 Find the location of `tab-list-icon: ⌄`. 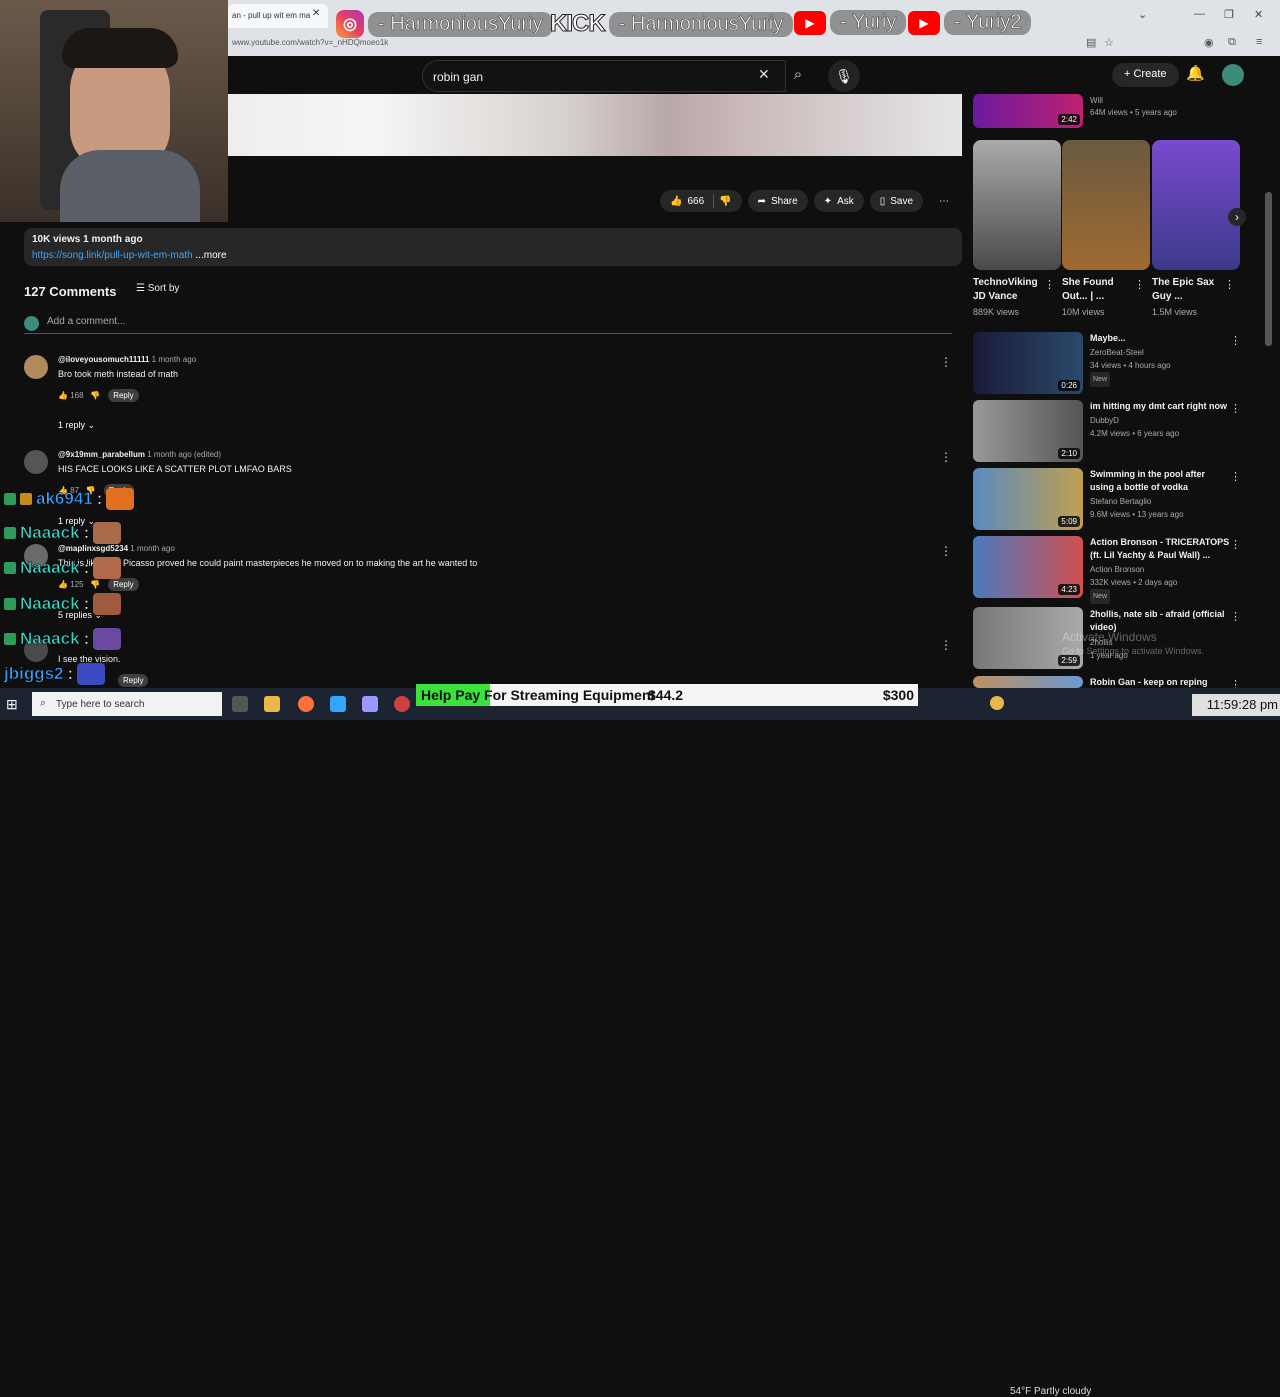

tab-list-icon: ⌄ is located at coordinates (1142, 14).